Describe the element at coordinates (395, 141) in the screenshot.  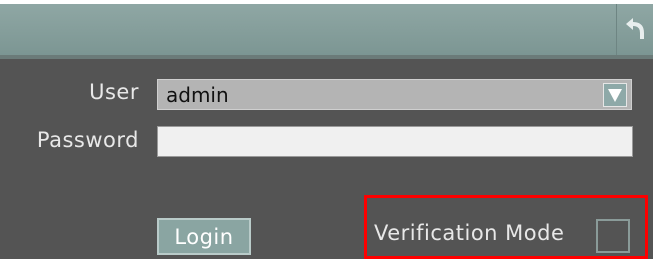
I see `password-field` at that location.